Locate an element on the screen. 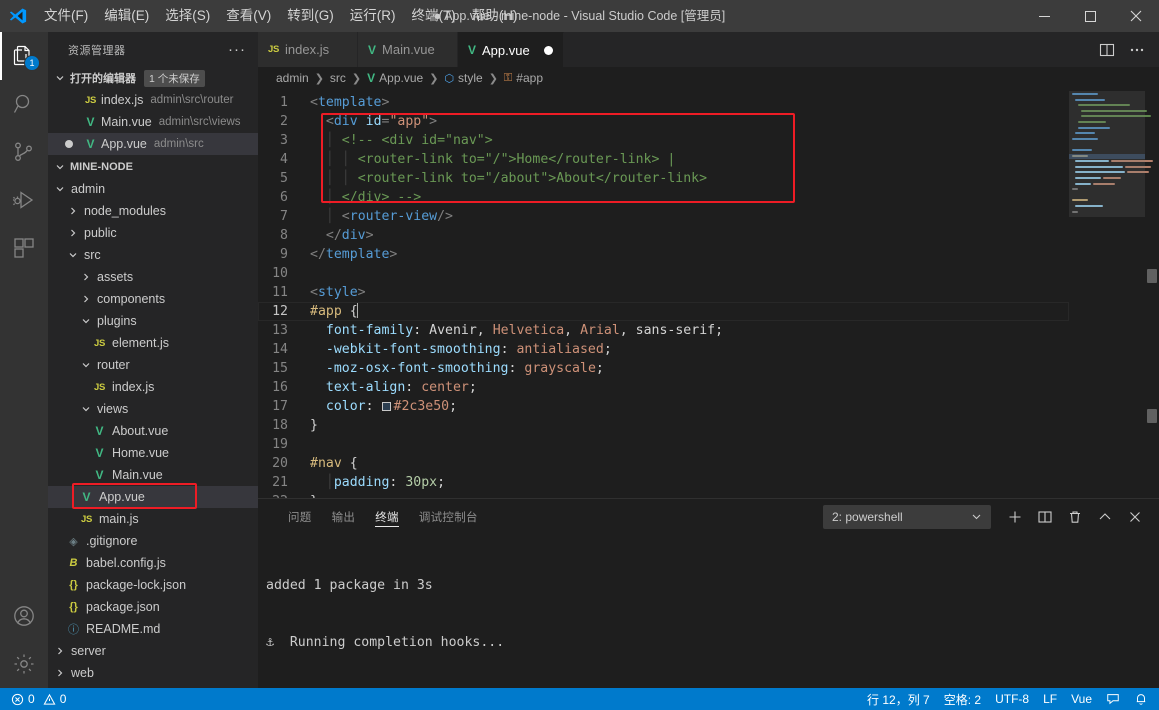 The image size is (1159, 710). maximize-panel-icon is located at coordinates (1105, 517).